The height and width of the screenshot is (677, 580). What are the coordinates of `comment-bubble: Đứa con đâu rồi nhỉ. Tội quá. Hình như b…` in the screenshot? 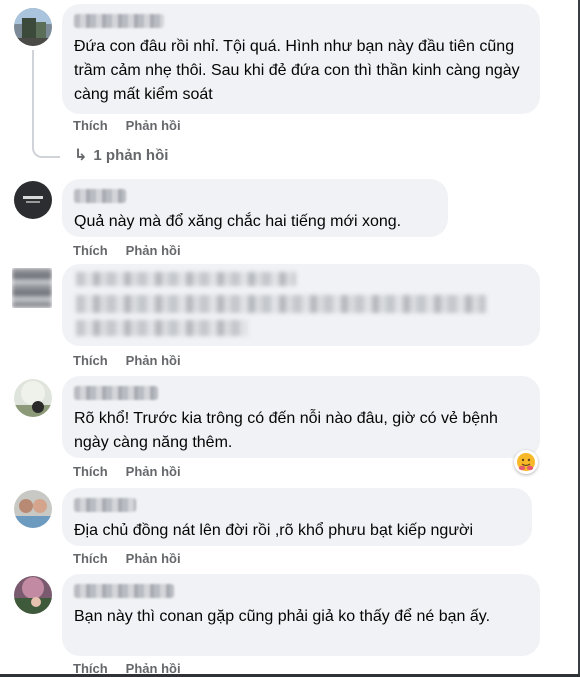 It's located at (301, 59).